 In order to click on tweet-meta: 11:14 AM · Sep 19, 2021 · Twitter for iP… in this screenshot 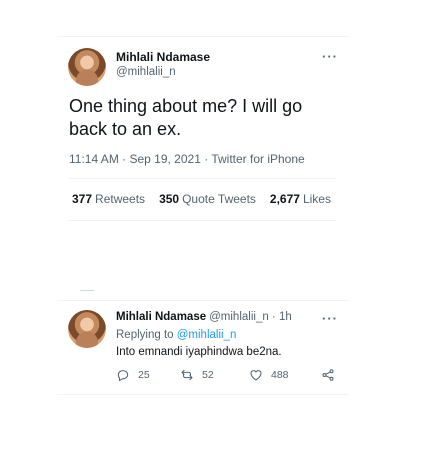, I will do `click(187, 159)`.